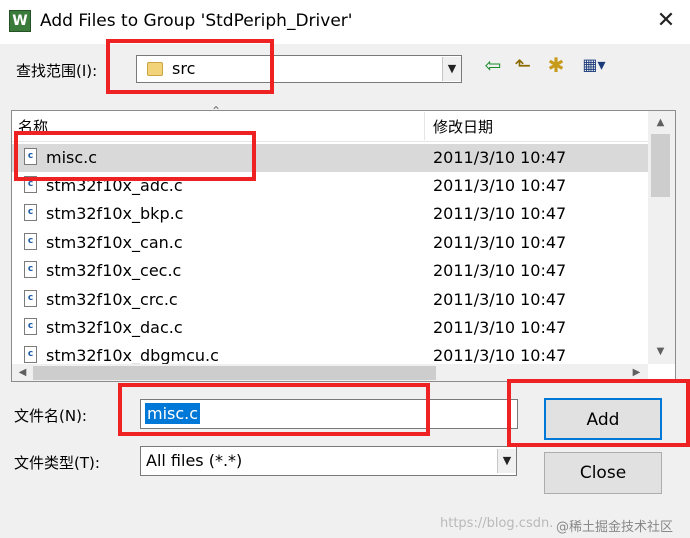  Describe the element at coordinates (330, 214) in the screenshot. I see `list-item: c stm32f10x_bkp.c 2011/3/10 10:47` at that location.